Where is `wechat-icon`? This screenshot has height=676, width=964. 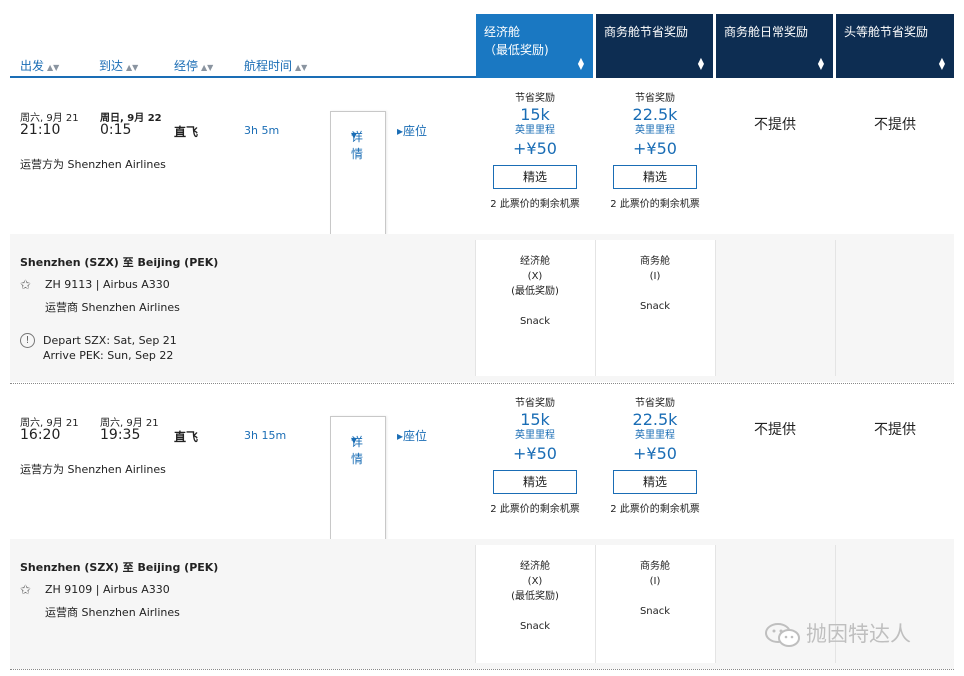
wechat-icon is located at coordinates (782, 635).